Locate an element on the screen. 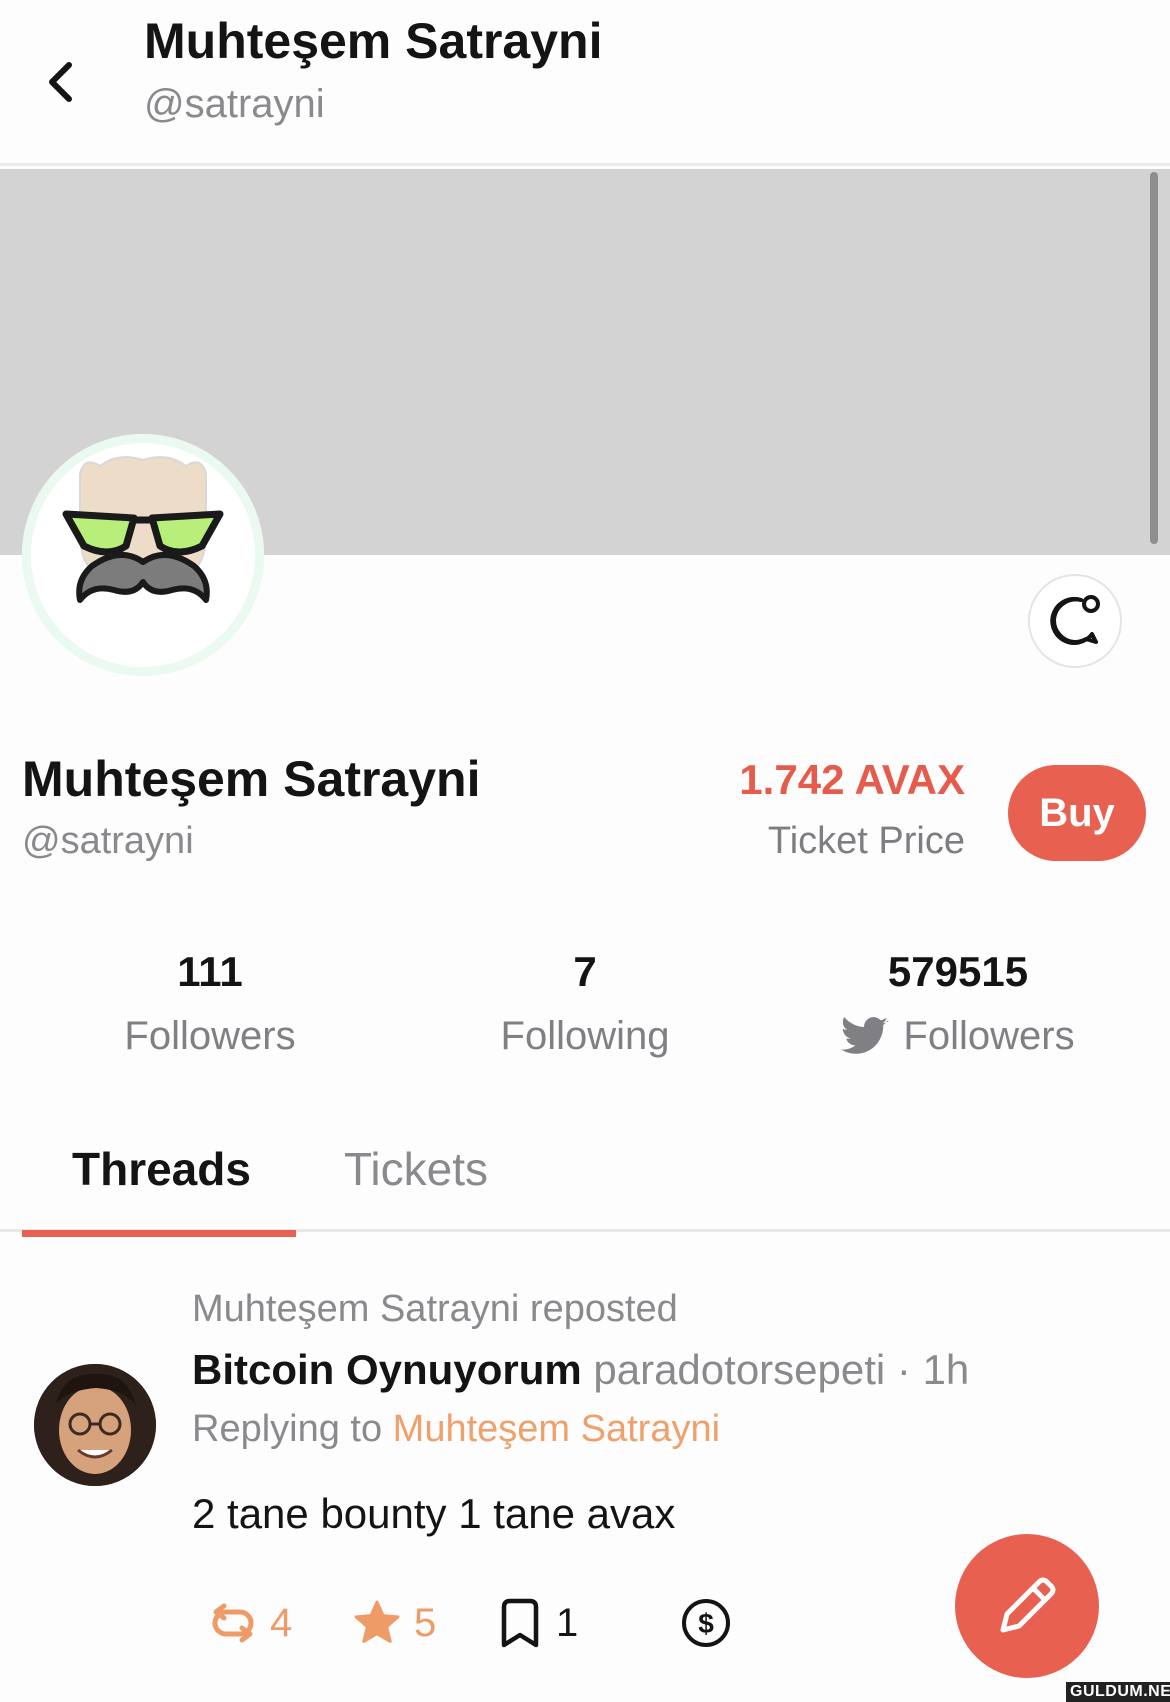 This screenshot has width=1170, height=1702. post-author-handle: paradotorsepeti is located at coordinates (739, 1369).